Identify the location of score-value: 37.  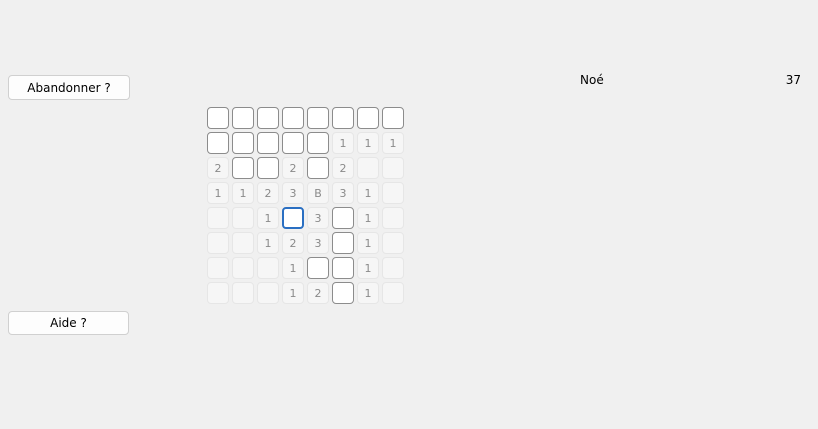
(793, 80).